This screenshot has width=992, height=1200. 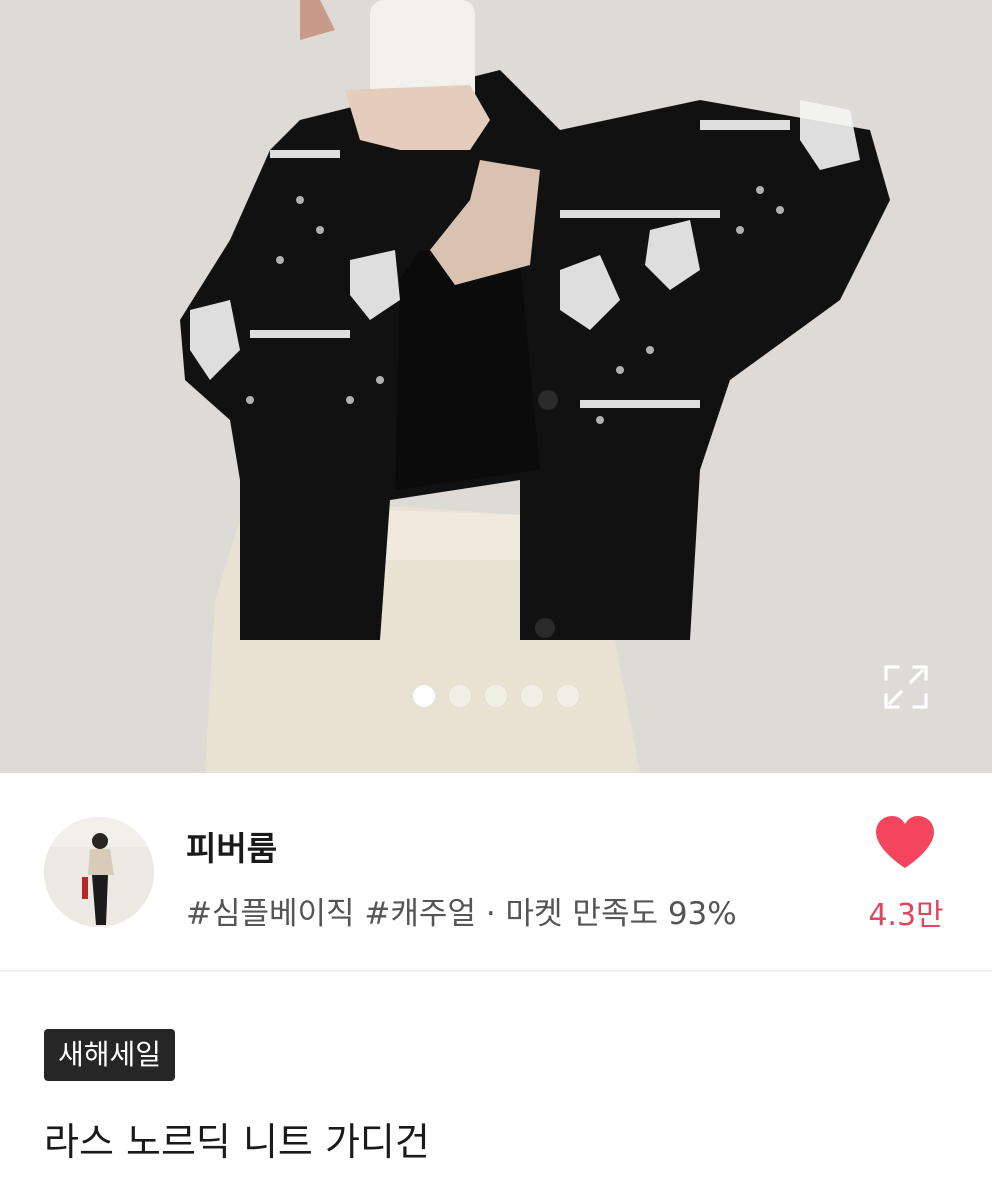 What do you see at coordinates (237, 1142) in the screenshot?
I see `product-title: 라스 노르딕 니트 가디건` at bounding box center [237, 1142].